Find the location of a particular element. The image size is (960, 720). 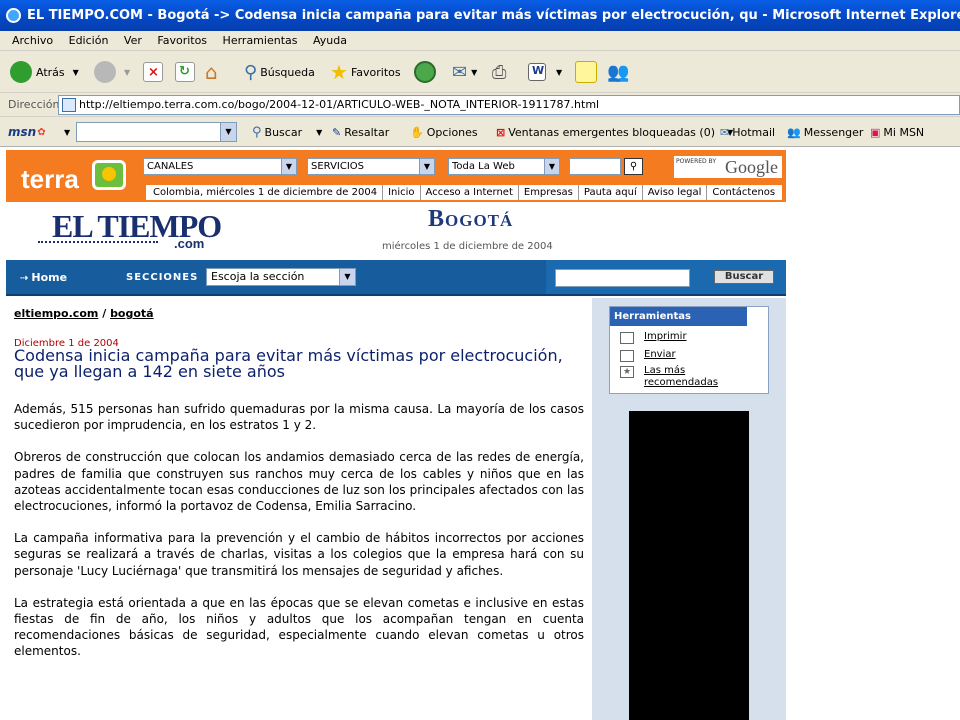

home-link: ⇢ Home is located at coordinates (43, 277).